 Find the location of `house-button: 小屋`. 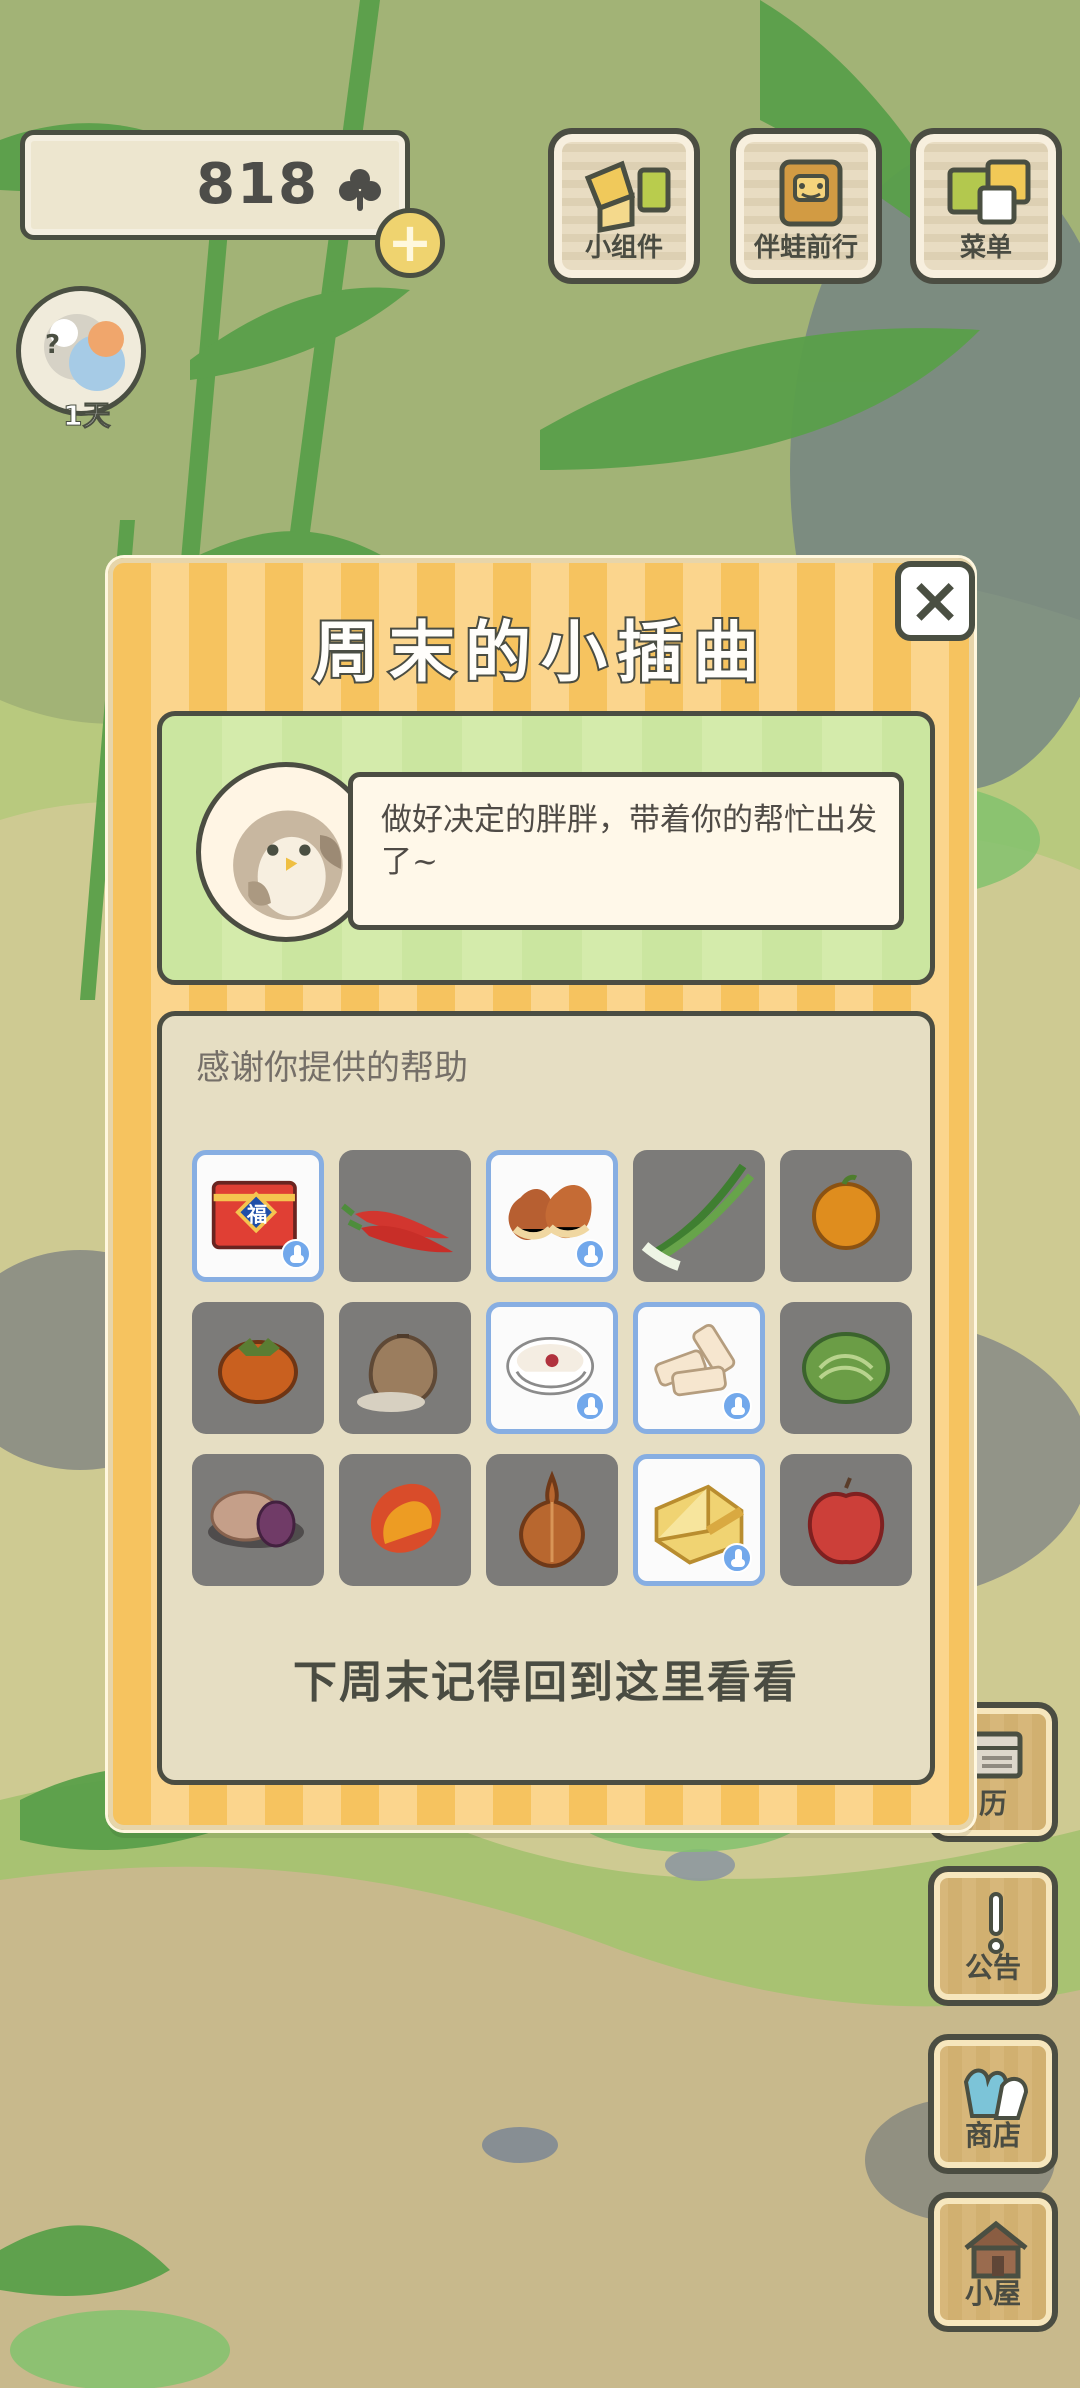

house-button: 小屋 is located at coordinates (993, 2262).